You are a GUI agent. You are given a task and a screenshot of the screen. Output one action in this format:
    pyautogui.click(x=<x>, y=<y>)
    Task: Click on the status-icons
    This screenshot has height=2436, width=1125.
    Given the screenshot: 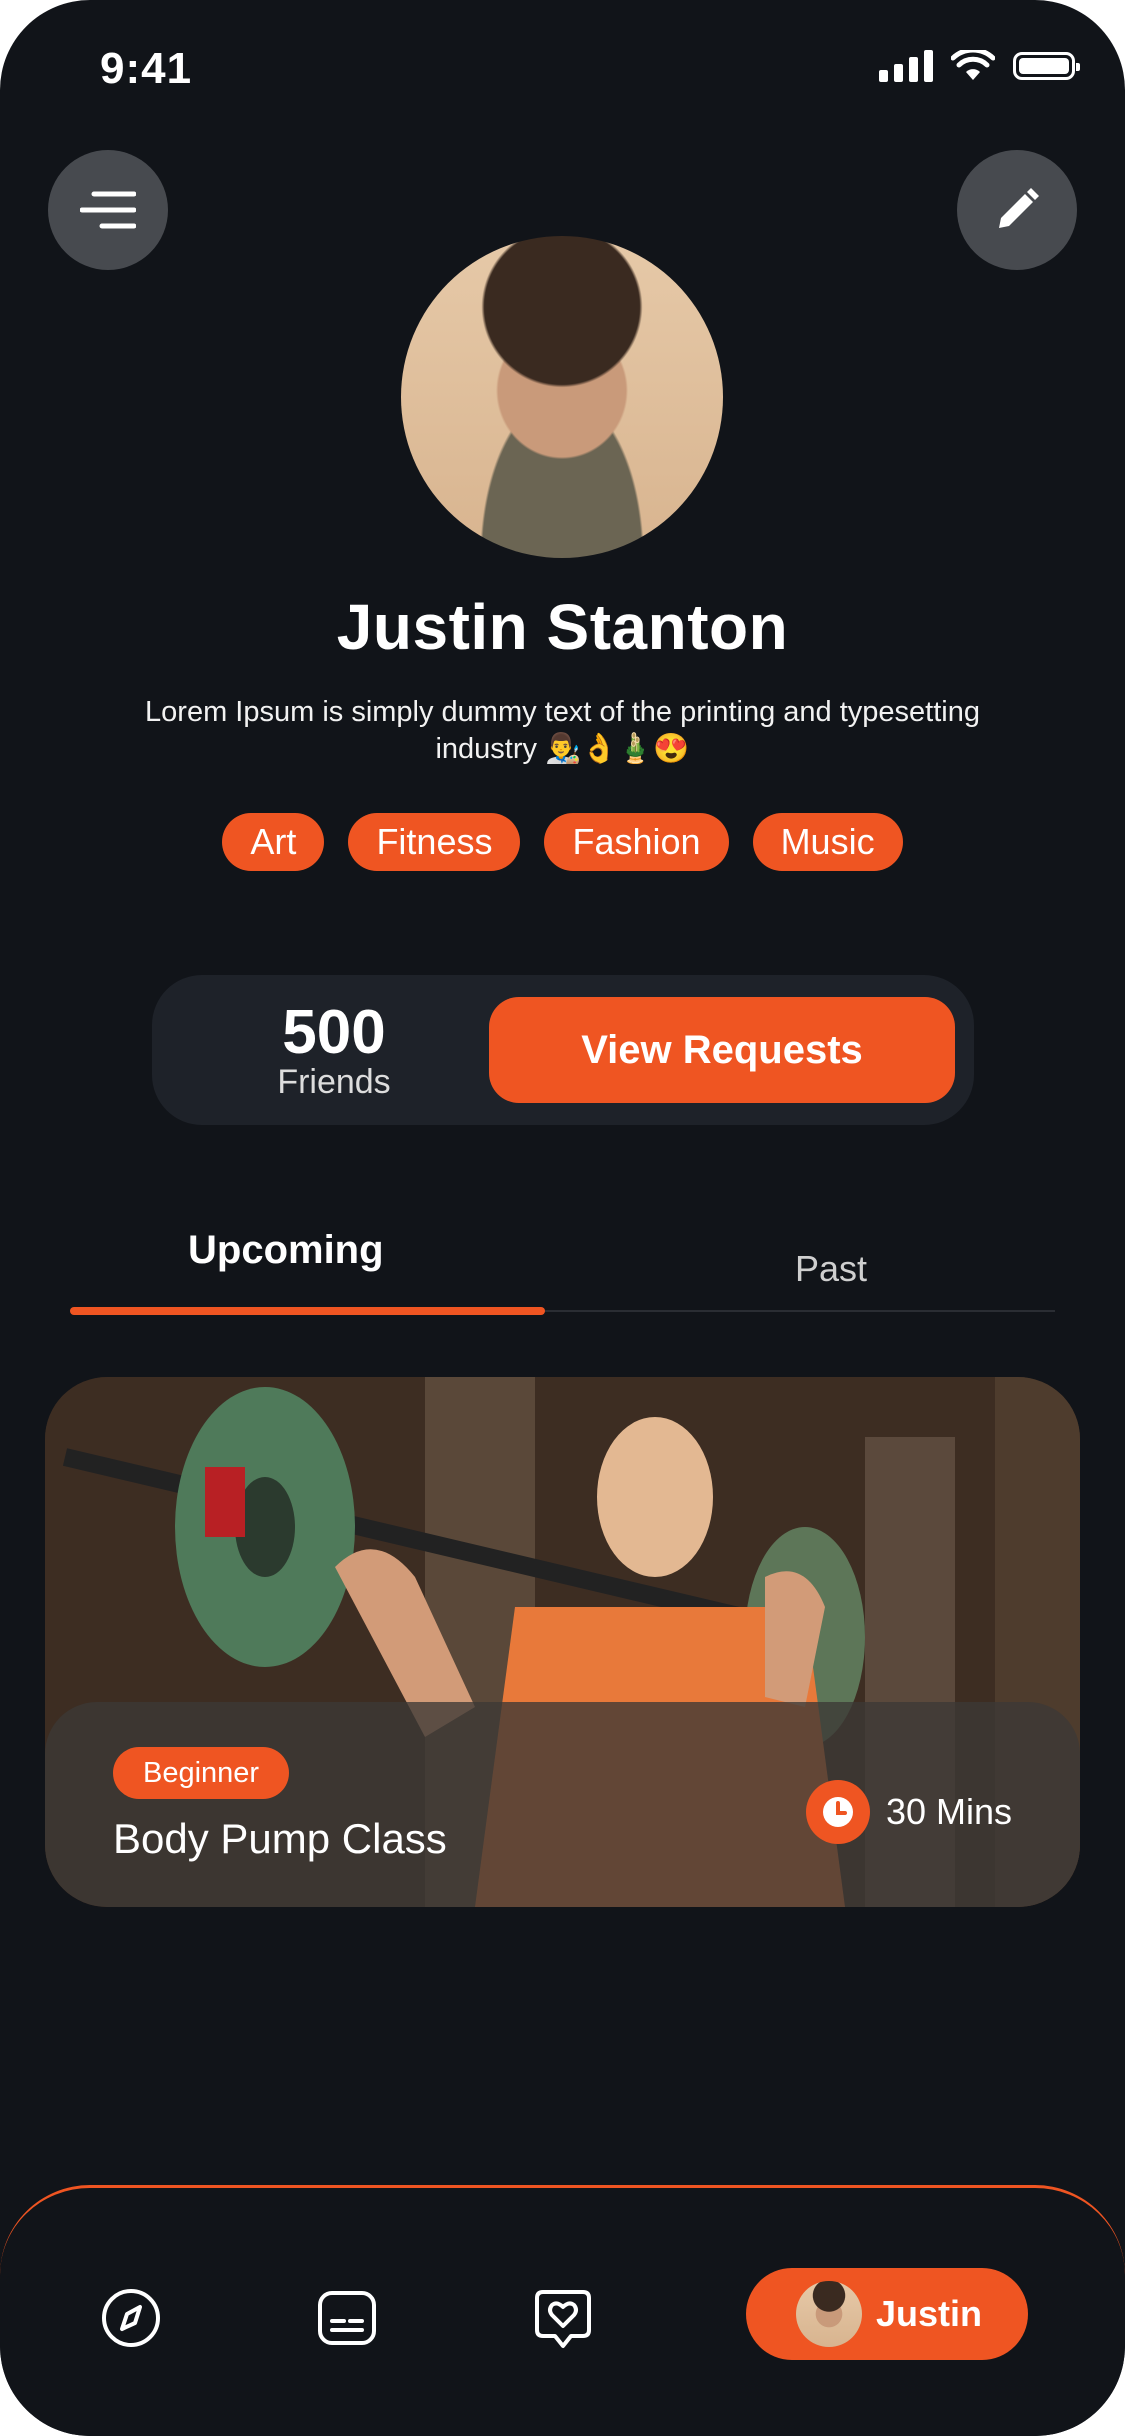 What is the action you would take?
    pyautogui.click(x=979, y=66)
    